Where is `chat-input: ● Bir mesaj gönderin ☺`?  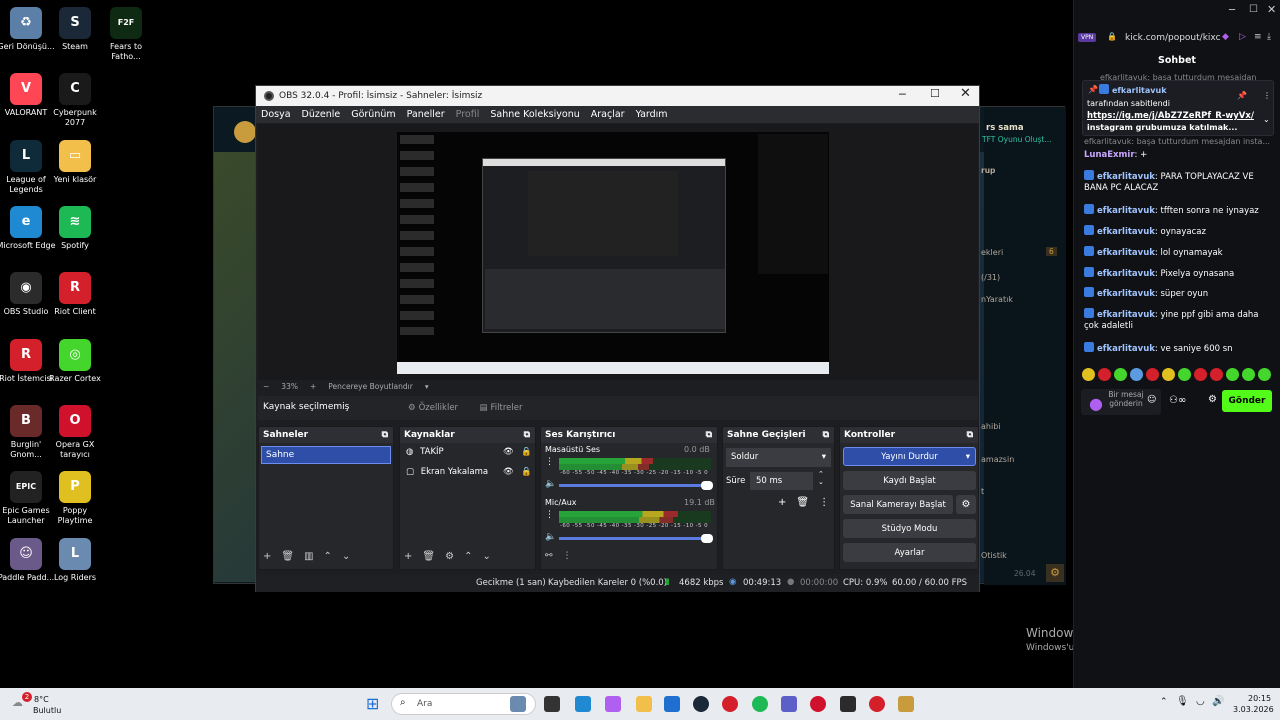
chat-input: ● Bir mesaj gönderin ☺ is located at coordinates (1121, 402).